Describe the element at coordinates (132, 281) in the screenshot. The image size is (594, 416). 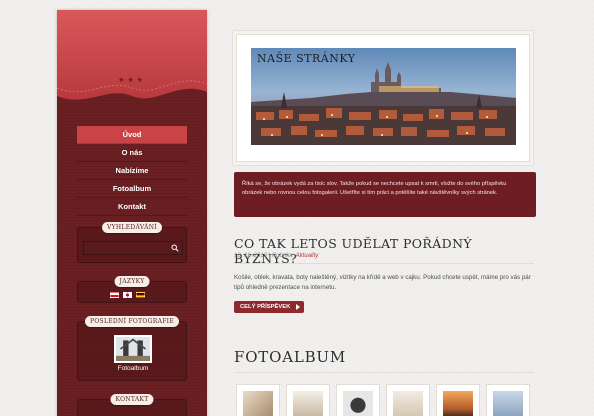
I see `languages-widget-title: JAZYKY` at that location.